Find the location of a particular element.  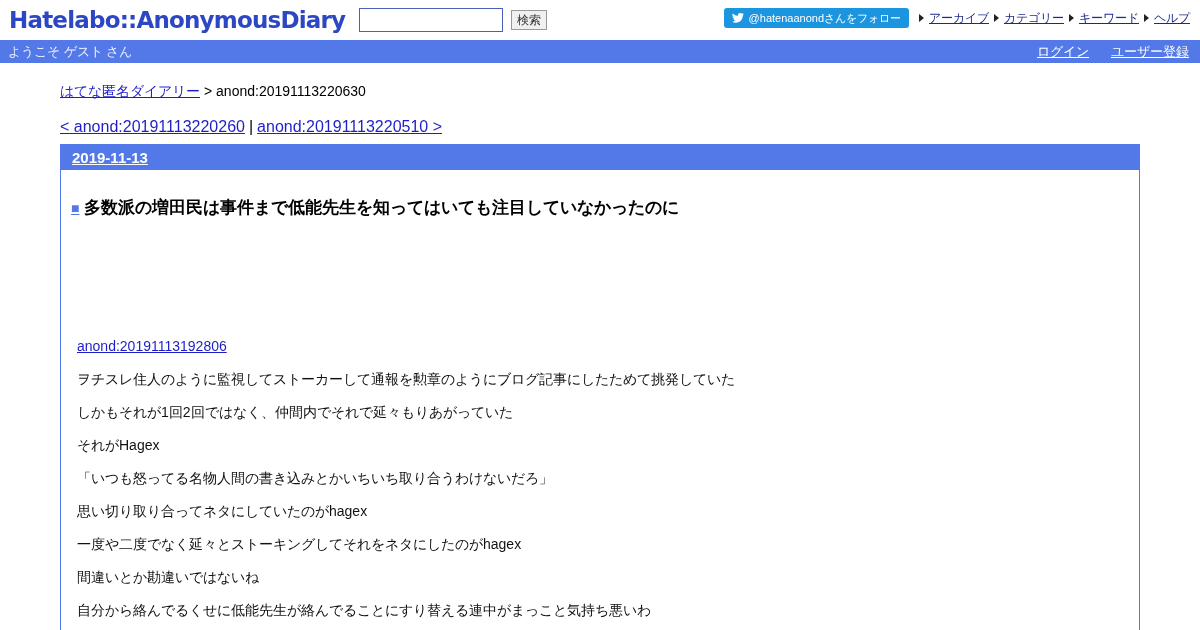

search-field is located at coordinates (431, 20).